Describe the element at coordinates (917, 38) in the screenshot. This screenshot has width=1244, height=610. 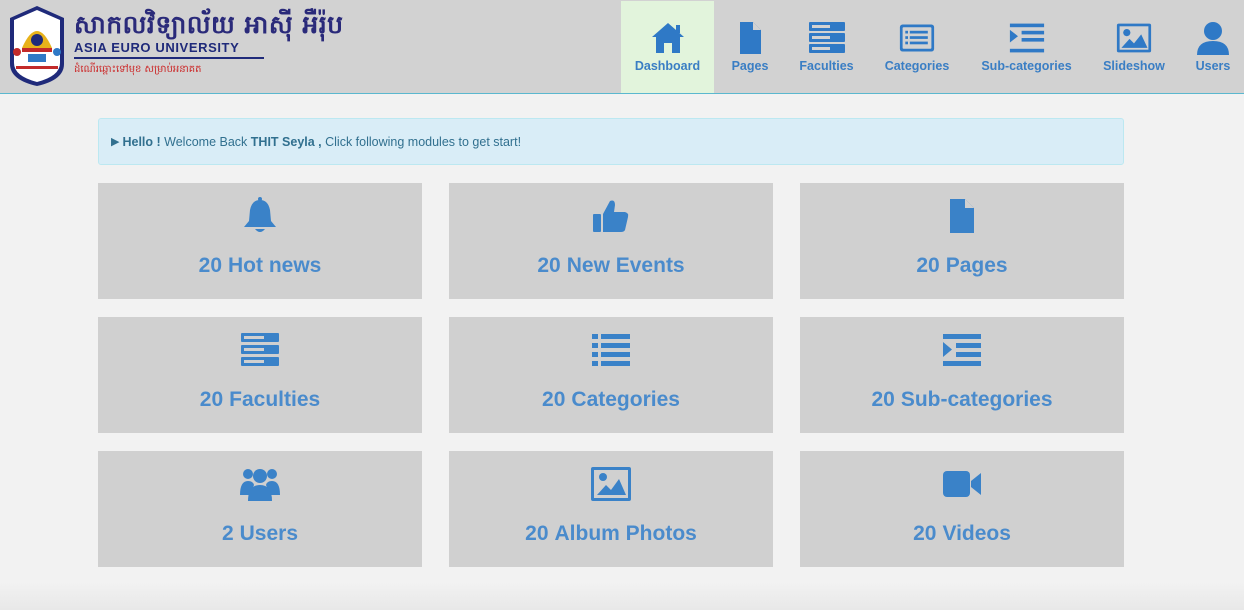
I see `list-alt-icon` at that location.